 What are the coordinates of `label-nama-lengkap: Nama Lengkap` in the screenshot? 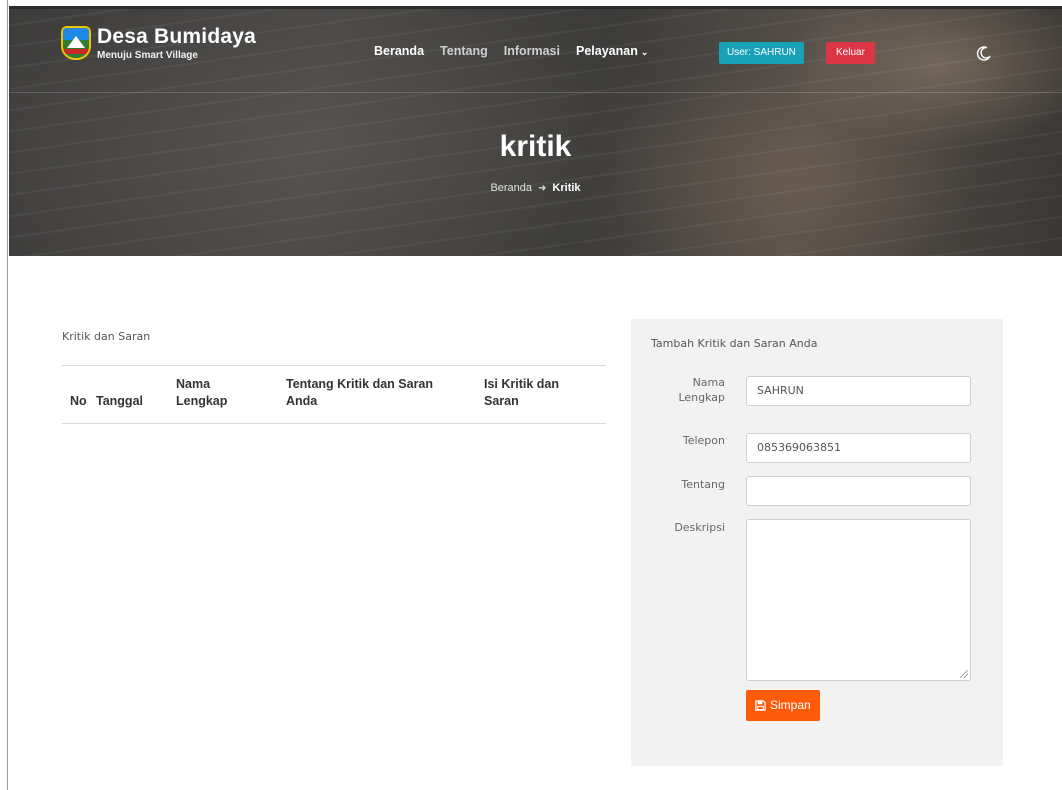 It's located at (701, 390).